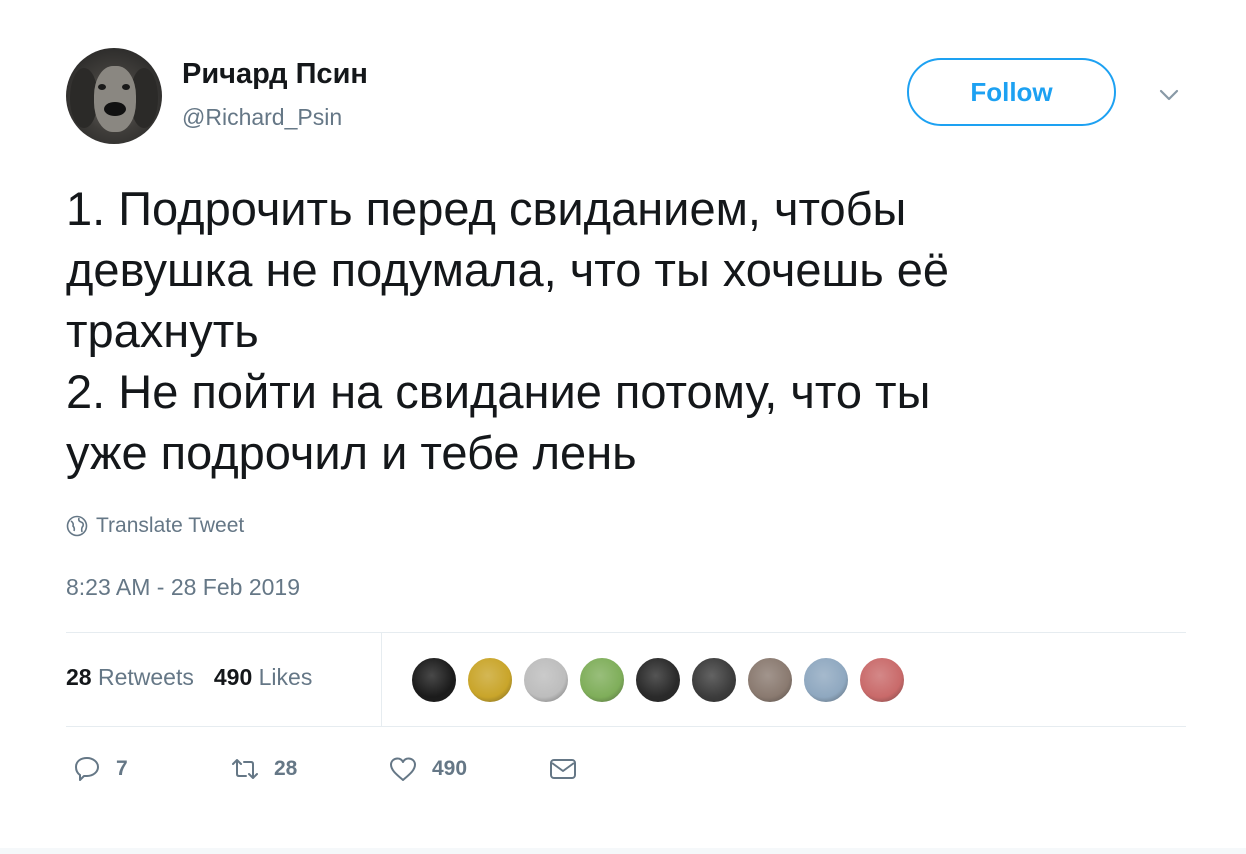 The image size is (1246, 854). Describe the element at coordinates (115, 99) in the screenshot. I see `avatar-face` at that location.